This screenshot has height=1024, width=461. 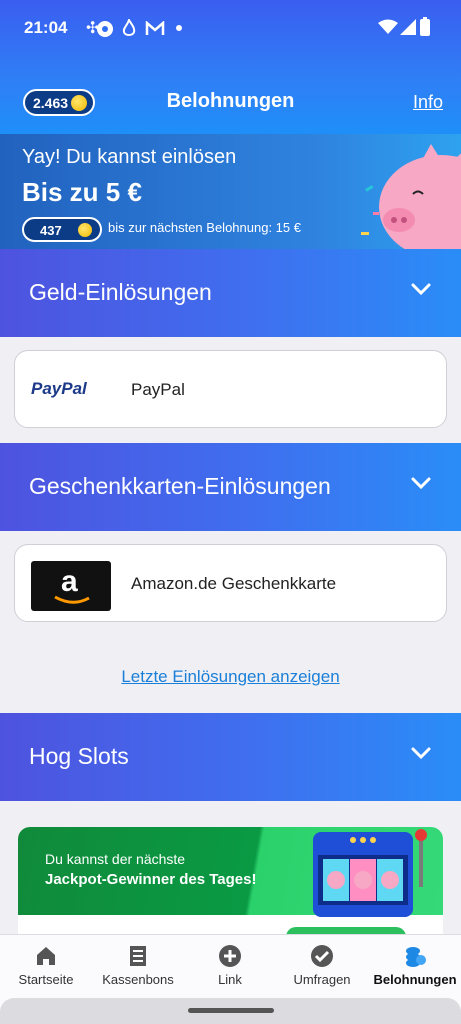 I want to click on paypal-logo-text: PayPal, so click(x=59, y=388).